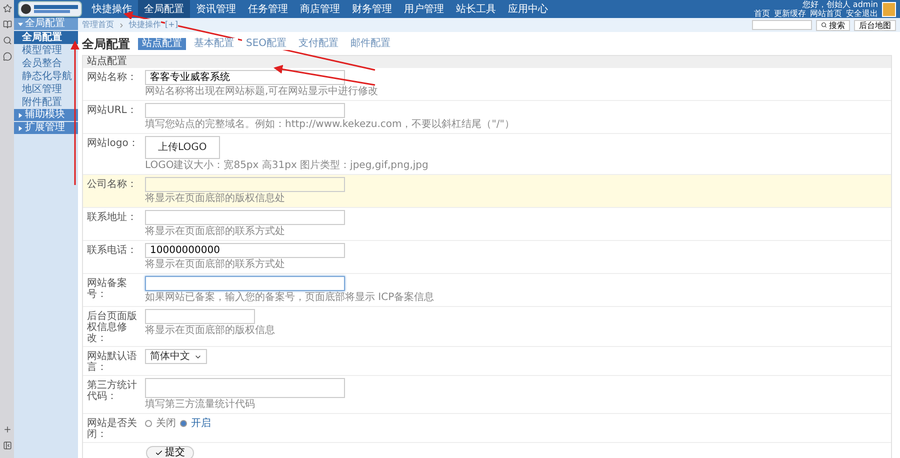  Describe the element at coordinates (112, 9) in the screenshot. I see `nav-tab: 快捷操作` at that location.